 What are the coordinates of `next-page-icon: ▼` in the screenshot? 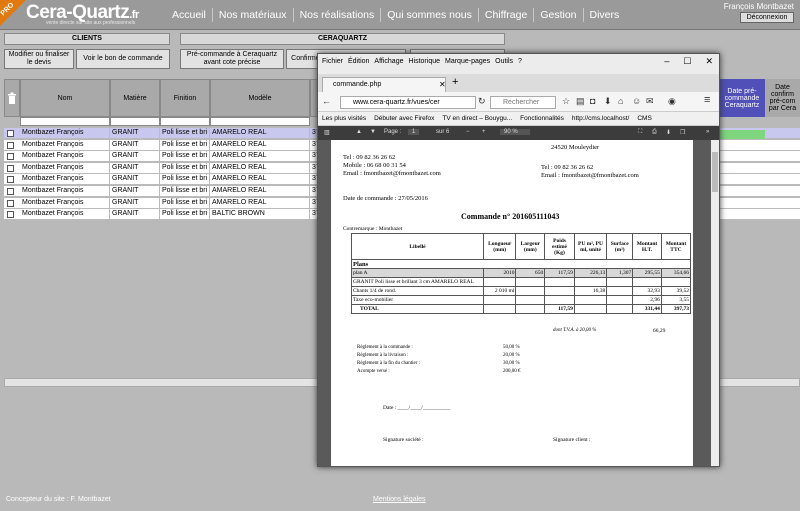 It's located at (373, 132).